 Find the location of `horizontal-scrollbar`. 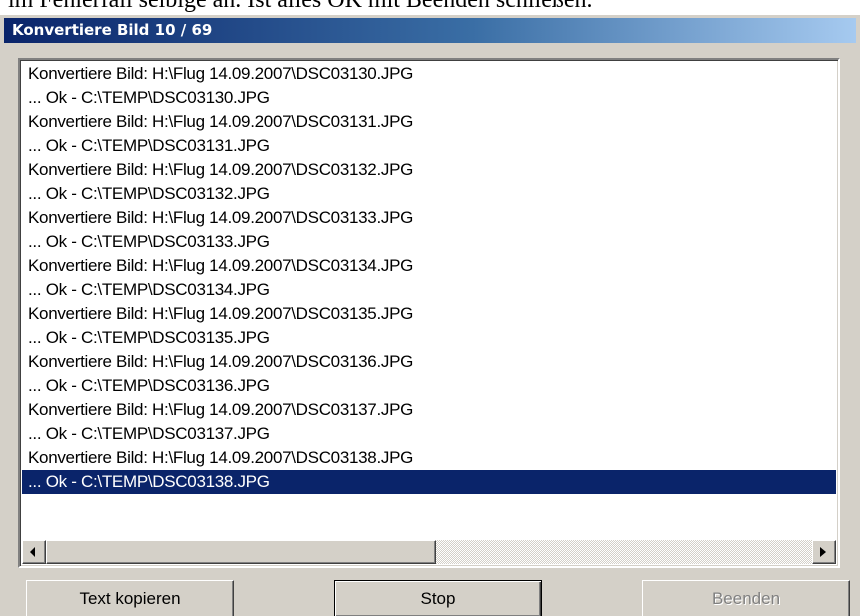

horizontal-scrollbar is located at coordinates (429, 552).